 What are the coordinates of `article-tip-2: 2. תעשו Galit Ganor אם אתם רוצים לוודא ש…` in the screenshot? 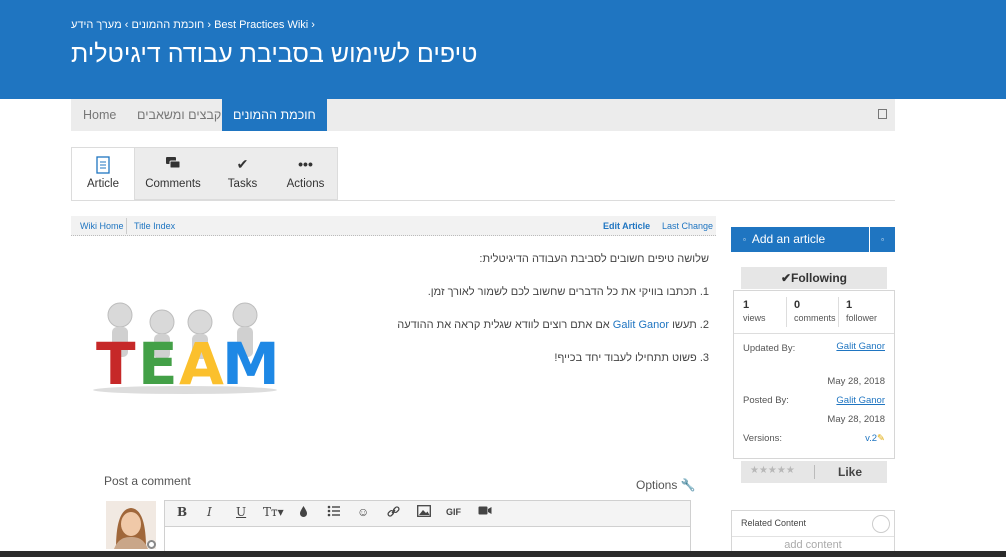 It's located at (553, 325).